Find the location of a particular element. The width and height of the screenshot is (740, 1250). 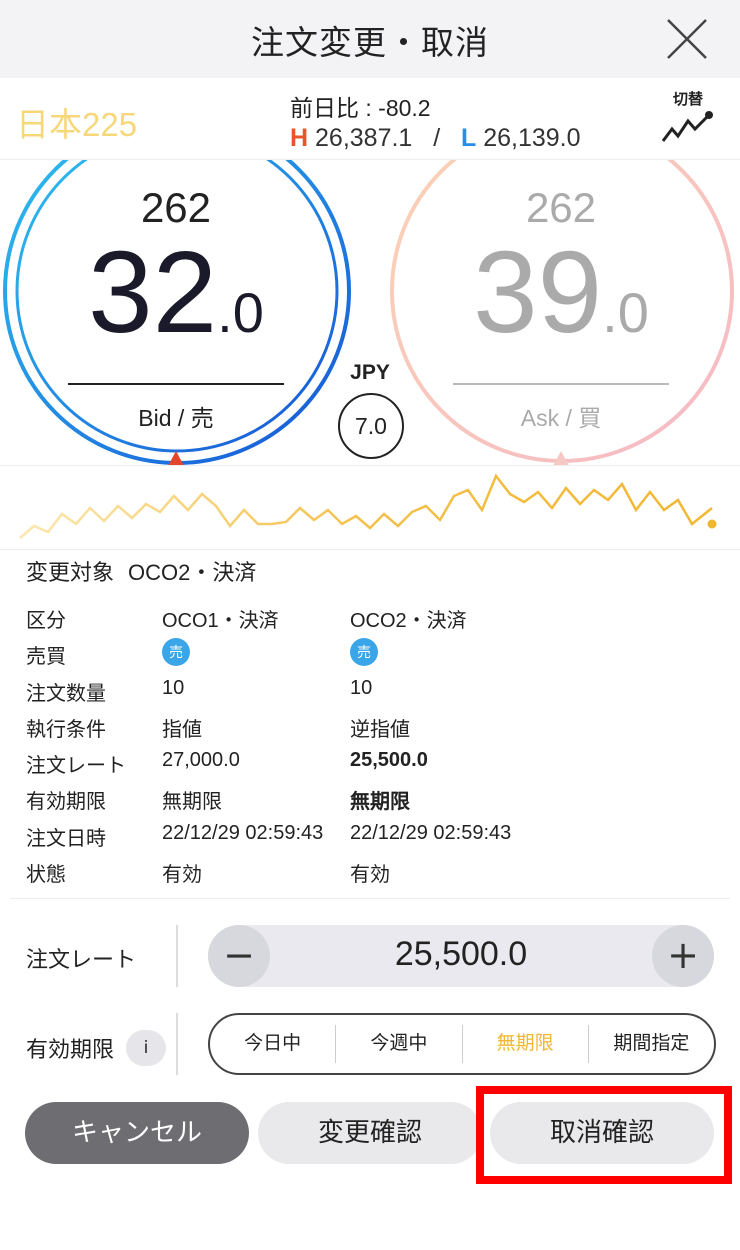

trend-chart-icon is located at coordinates (687, 126).